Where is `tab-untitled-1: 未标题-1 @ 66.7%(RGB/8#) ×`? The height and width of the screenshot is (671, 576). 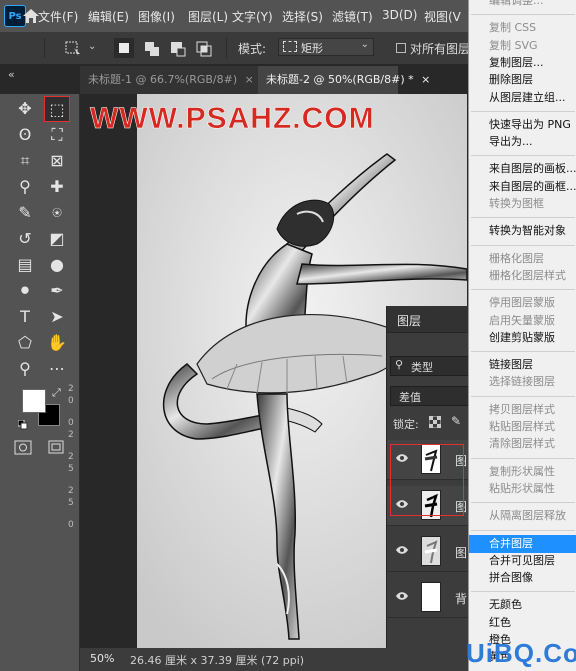
tab-untitled-1: 未标题-1 @ 66.7%(RGB/8#) × is located at coordinates (169, 80).